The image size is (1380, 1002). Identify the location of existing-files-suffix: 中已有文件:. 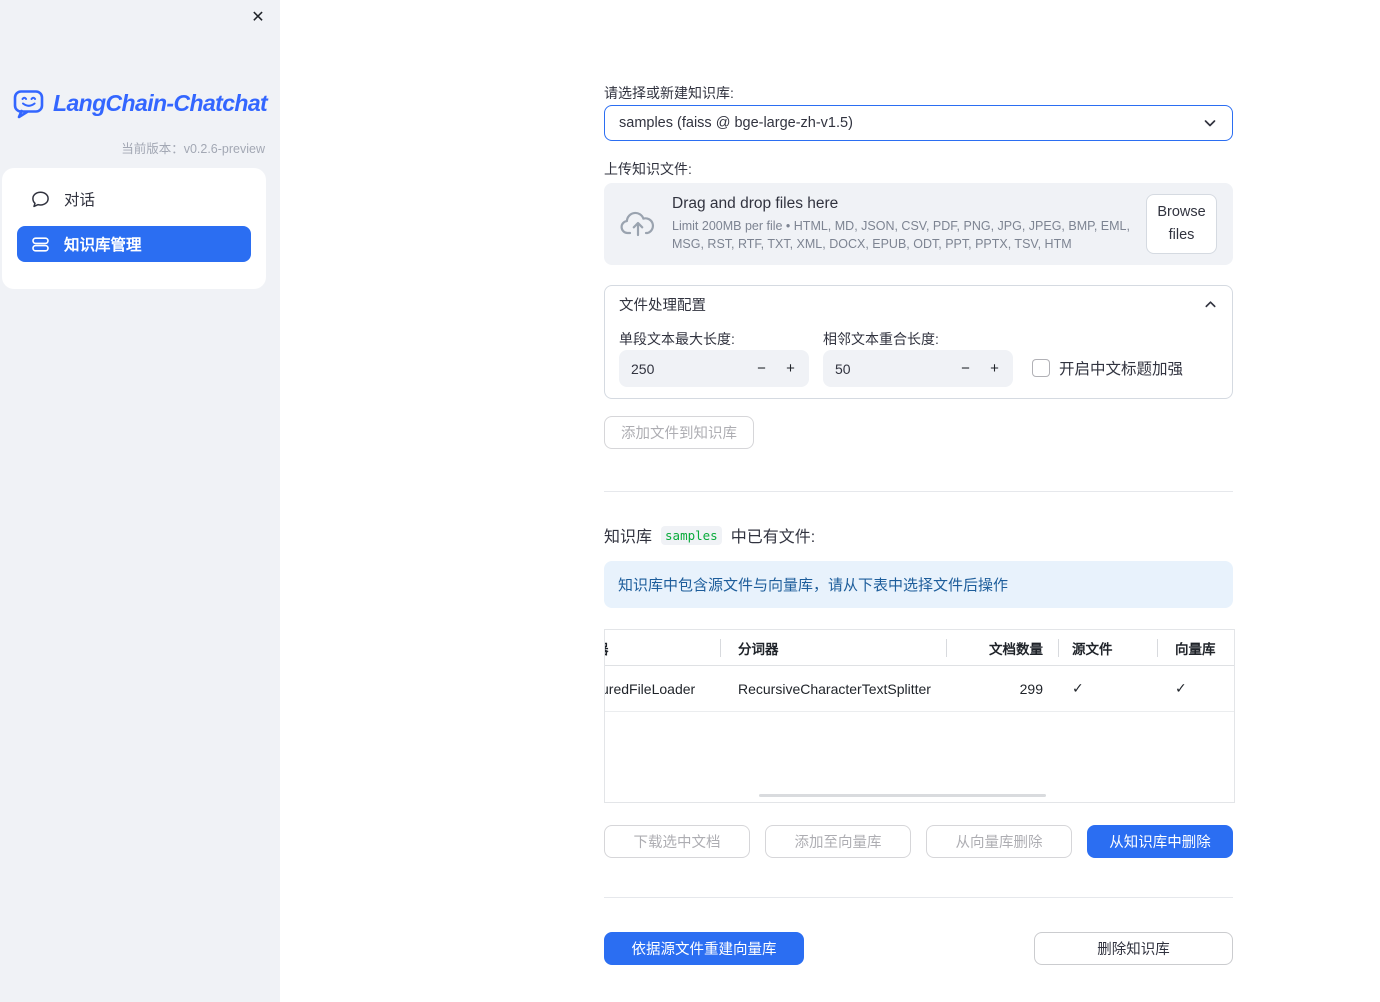
(773, 537).